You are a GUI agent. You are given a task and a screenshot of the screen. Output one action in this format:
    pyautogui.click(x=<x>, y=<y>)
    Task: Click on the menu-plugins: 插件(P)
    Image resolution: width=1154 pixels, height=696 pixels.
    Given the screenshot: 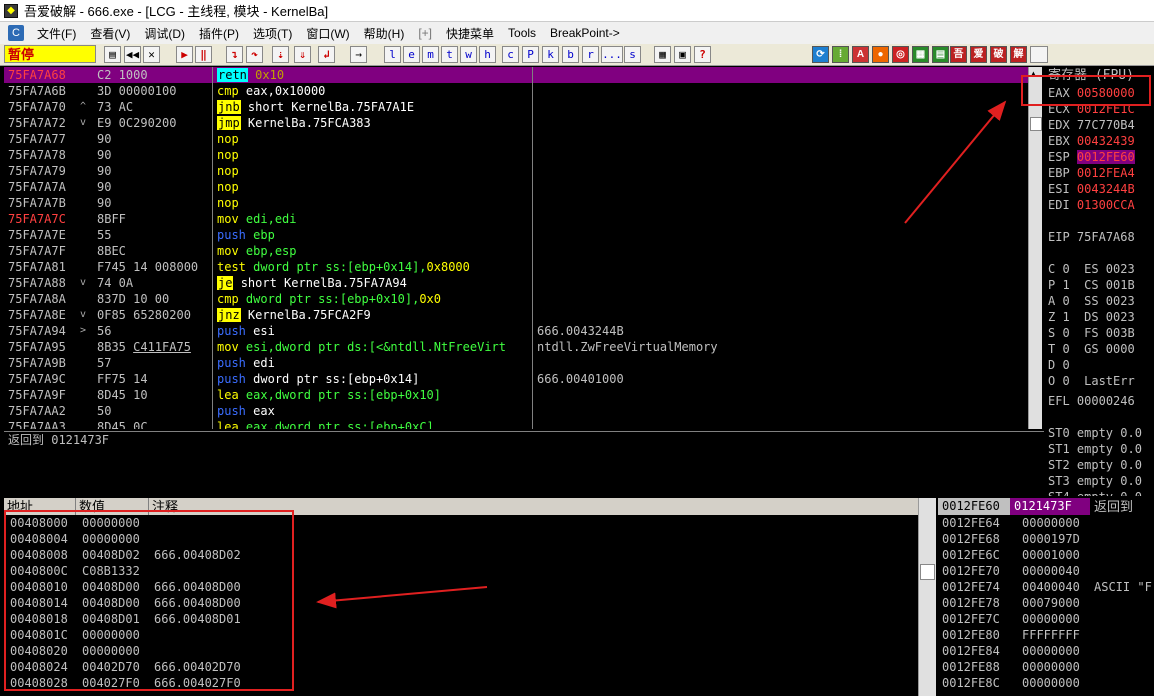 What is the action you would take?
    pyautogui.click(x=219, y=33)
    